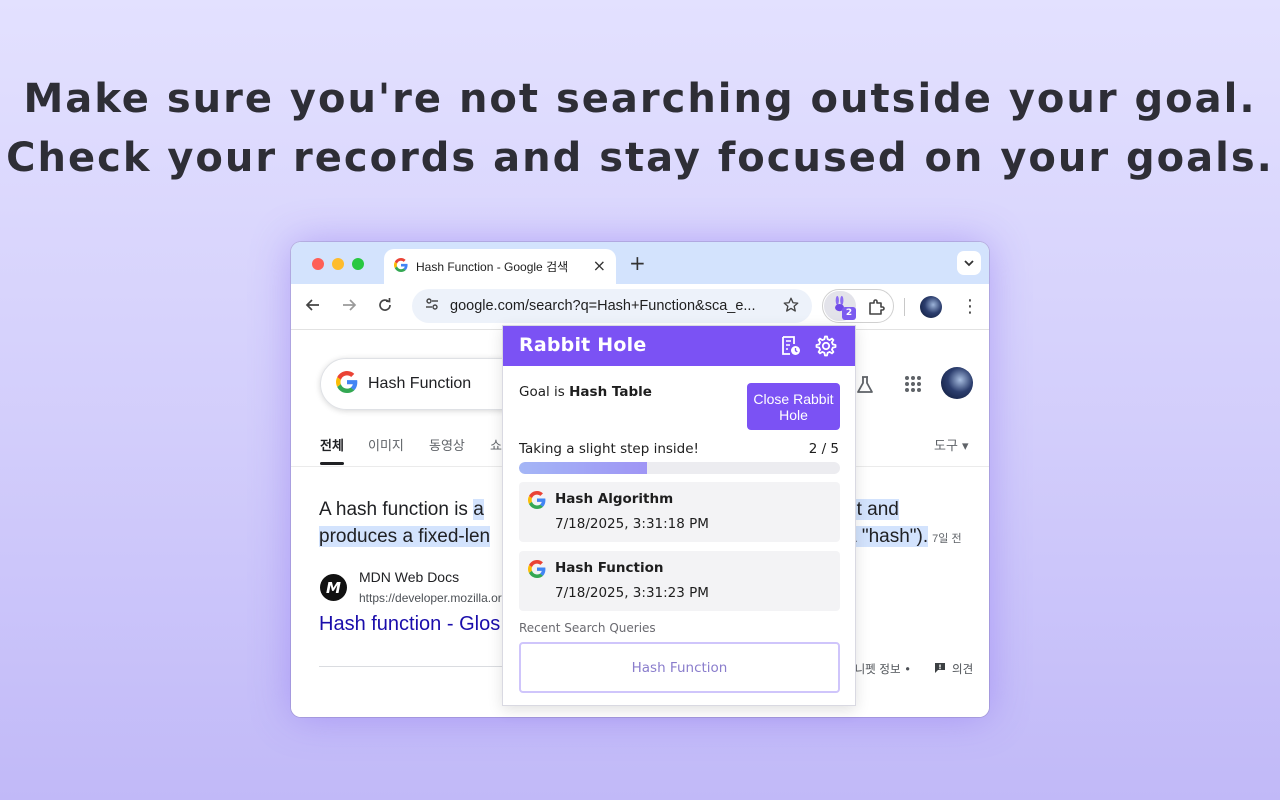 The image size is (1280, 800). I want to click on feedback-button: 의견, so click(953, 669).